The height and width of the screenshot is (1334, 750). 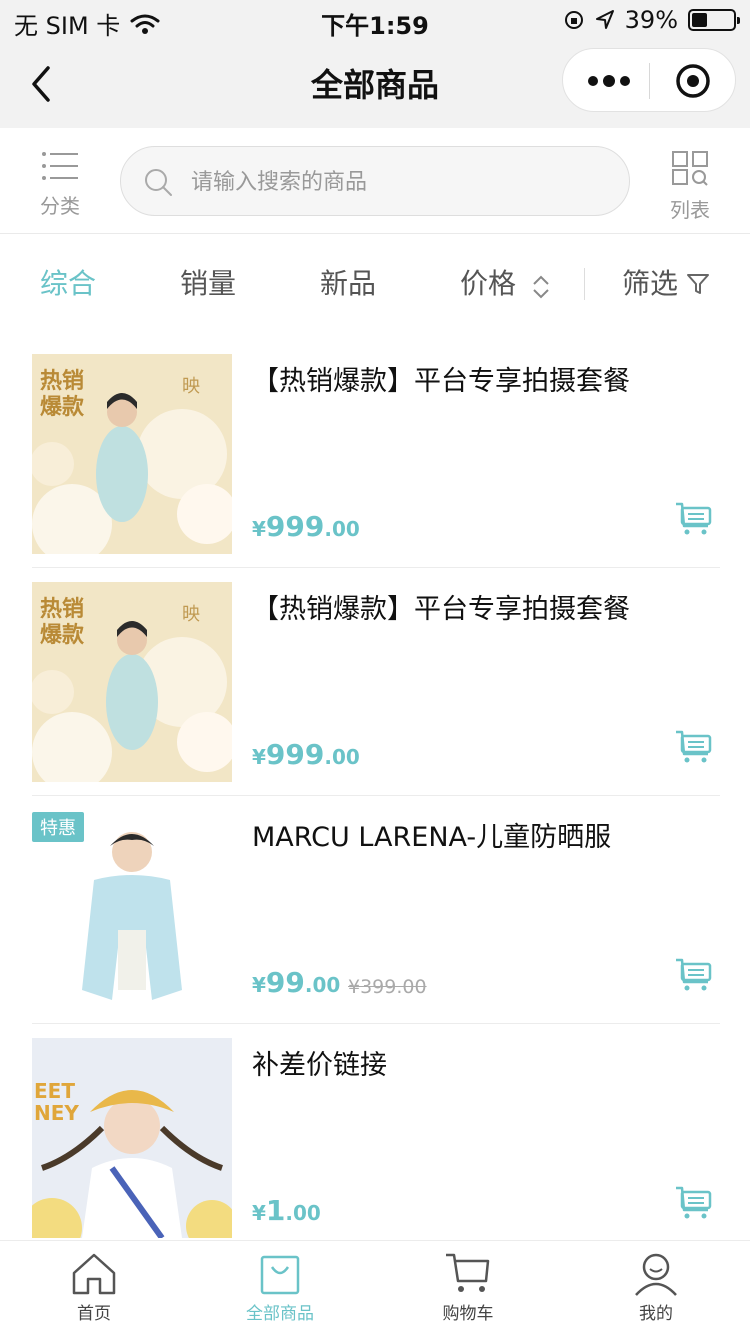 I want to click on status-bar: 无 SIM 卡 下午1:59 39%, so click(x=375, y=20).